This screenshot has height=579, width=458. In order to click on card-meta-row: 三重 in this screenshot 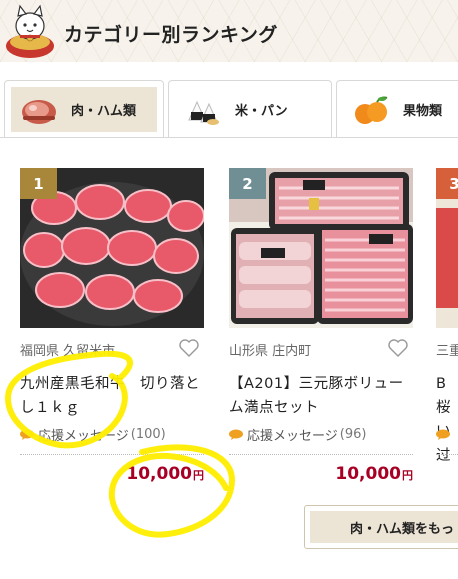, I will do `click(447, 350)`.